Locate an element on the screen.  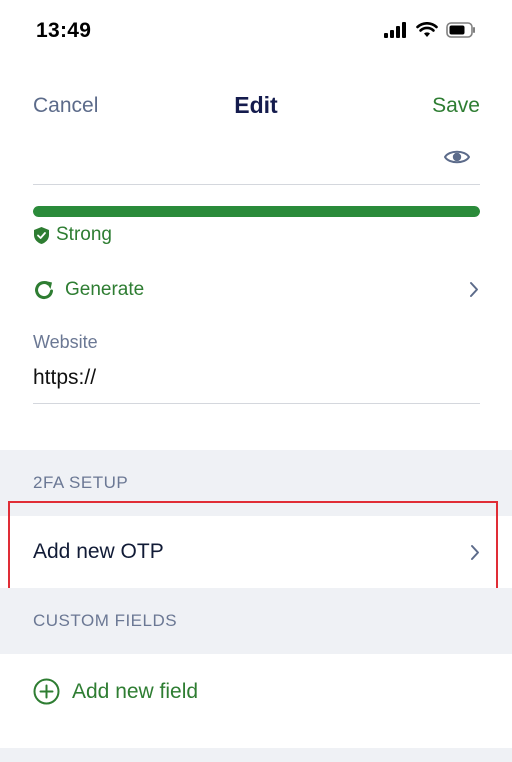
plus-circle-icon is located at coordinates (46, 691).